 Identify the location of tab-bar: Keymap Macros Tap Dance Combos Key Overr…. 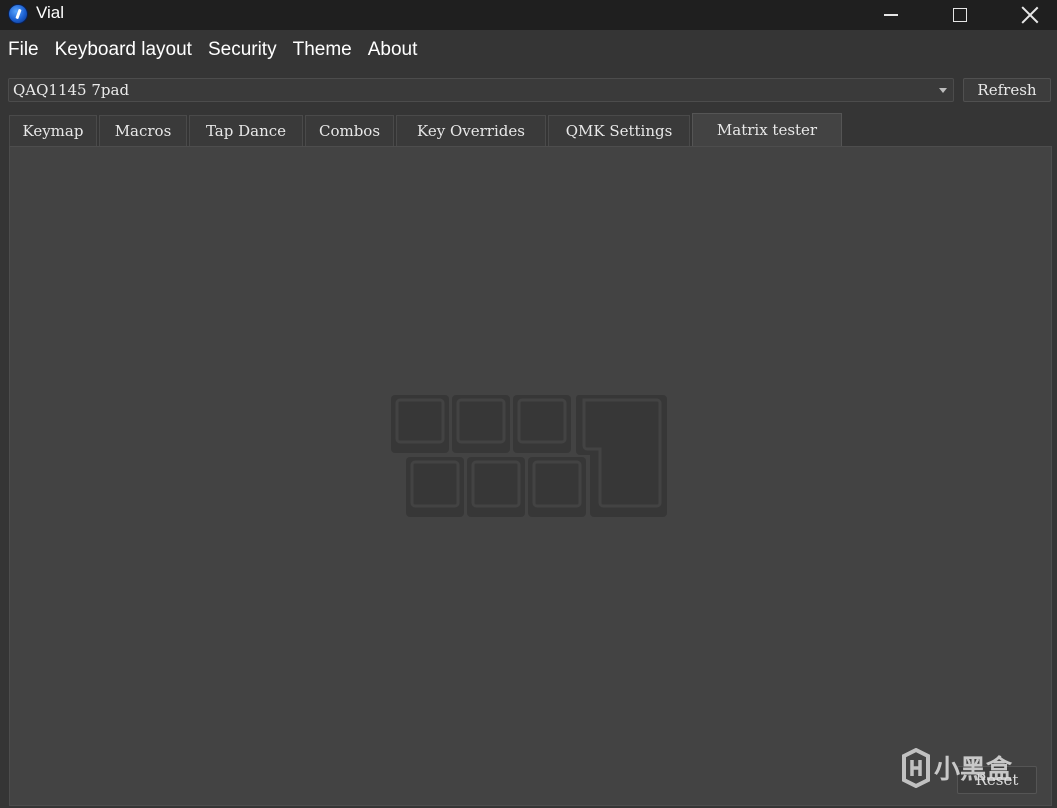
(426, 130).